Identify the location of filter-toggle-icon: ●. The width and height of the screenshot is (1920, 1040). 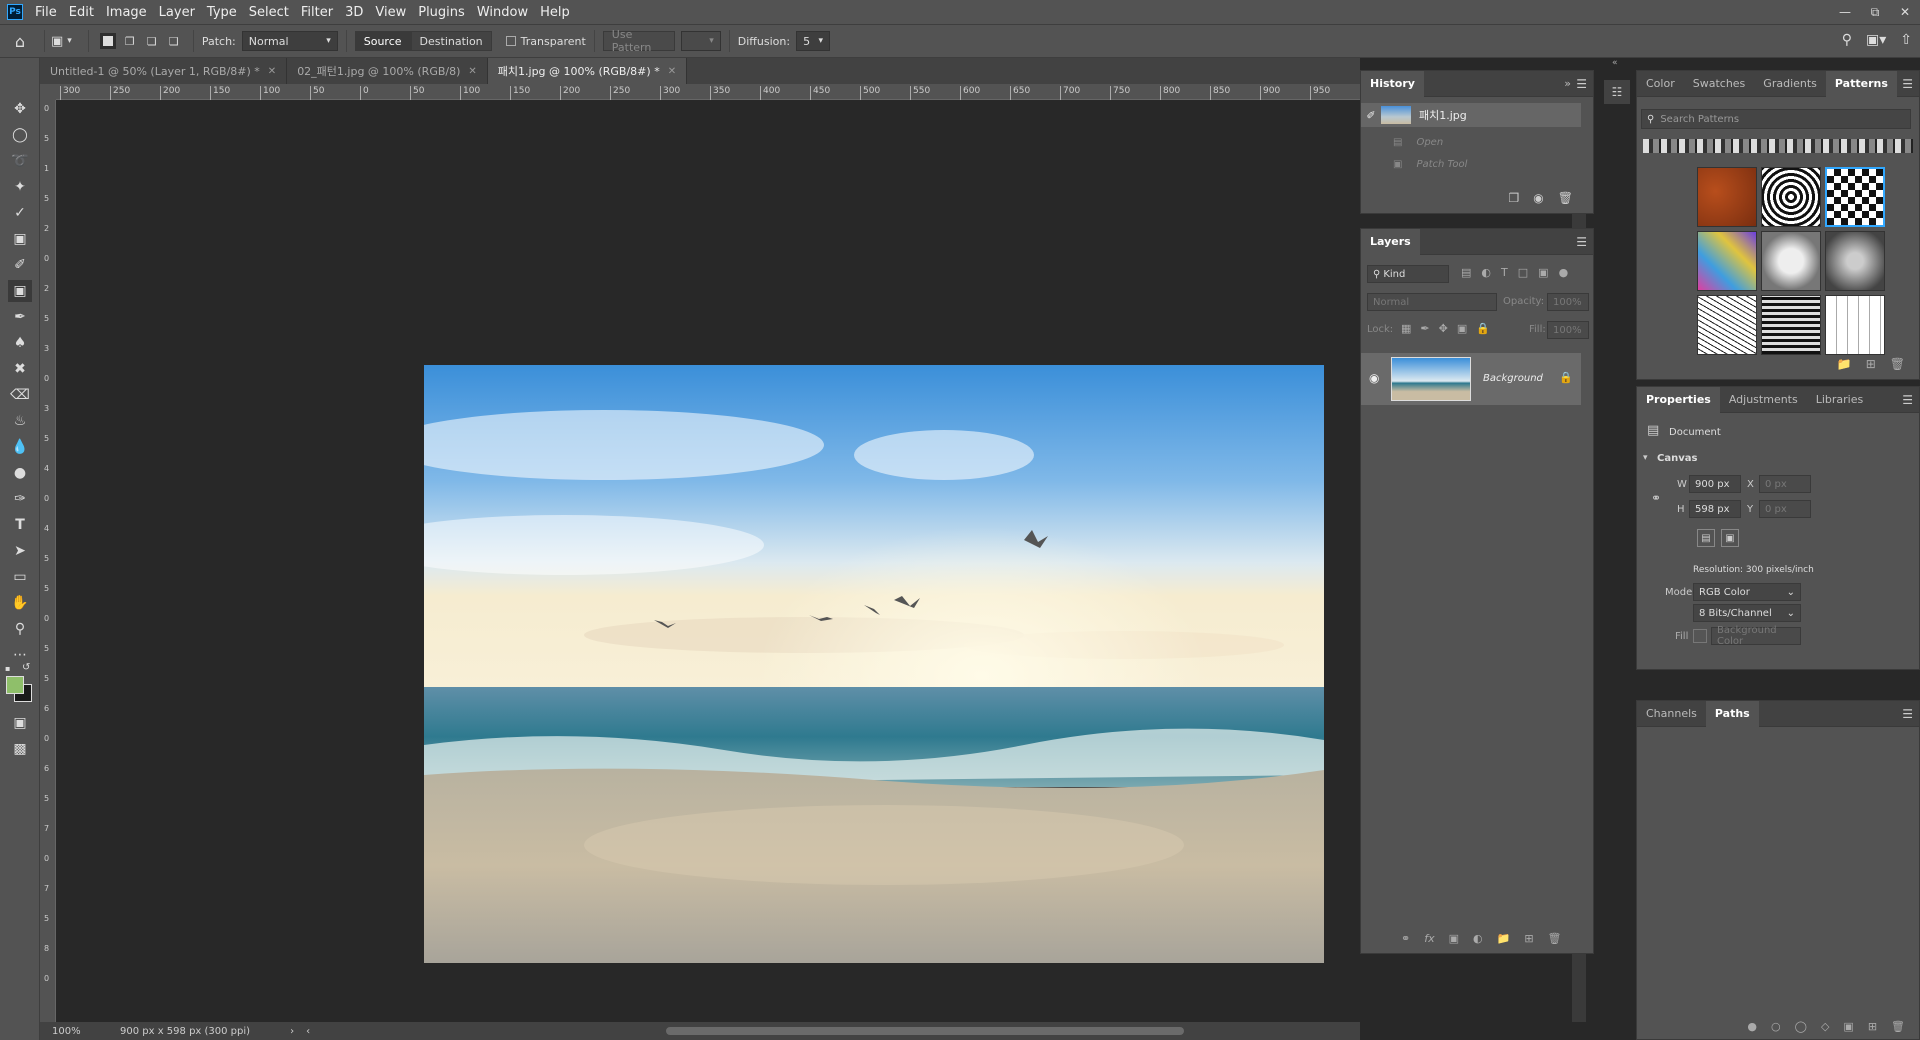
(1564, 272).